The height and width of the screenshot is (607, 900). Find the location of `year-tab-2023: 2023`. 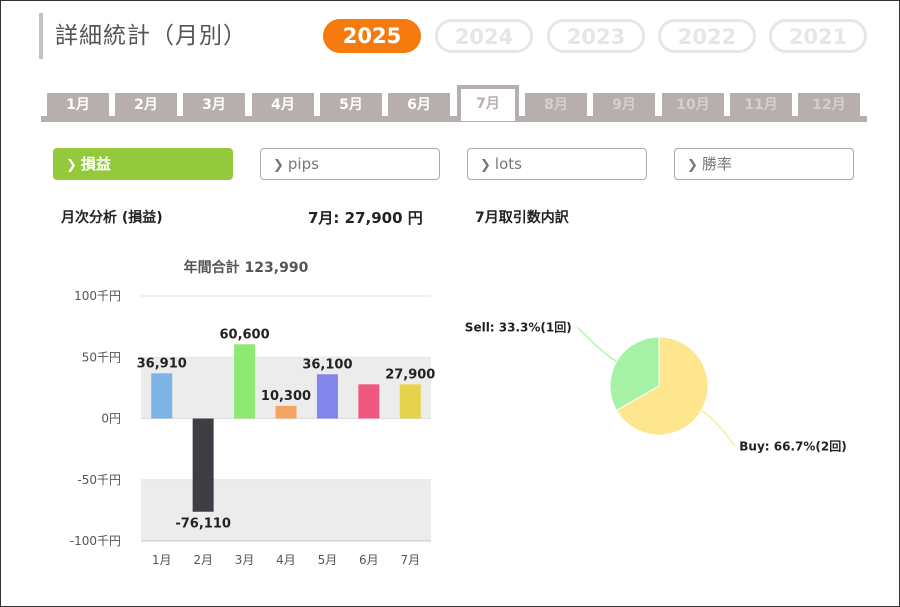

year-tab-2023: 2023 is located at coordinates (596, 36).